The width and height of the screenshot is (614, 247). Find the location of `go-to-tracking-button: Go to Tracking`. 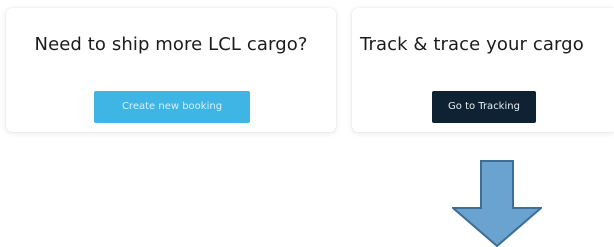

go-to-tracking-button: Go to Tracking is located at coordinates (484, 107).